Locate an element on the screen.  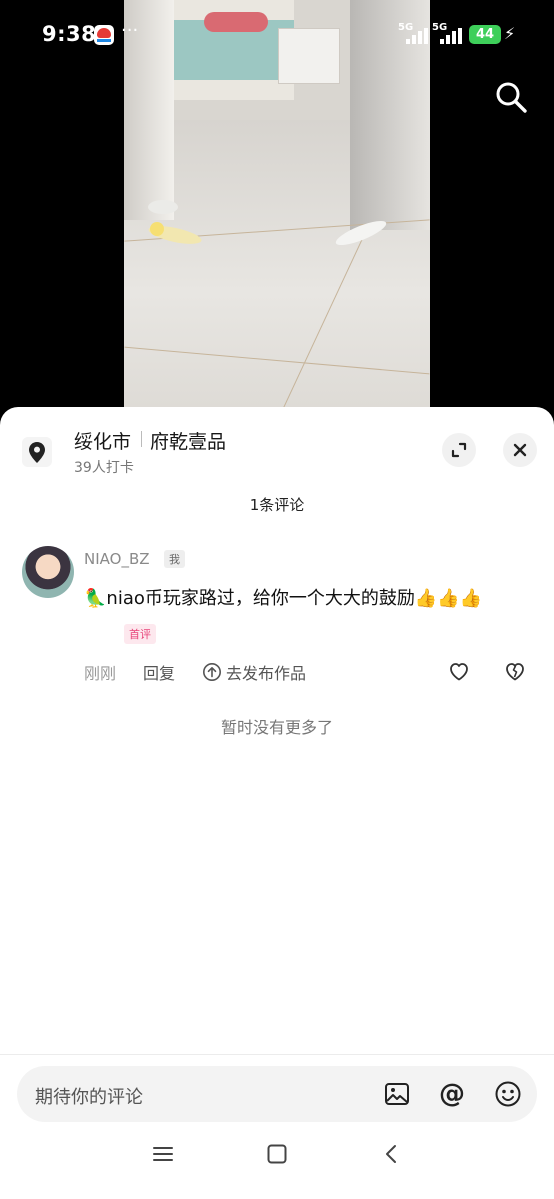
comment-time: 刚刚 is located at coordinates (100, 673).